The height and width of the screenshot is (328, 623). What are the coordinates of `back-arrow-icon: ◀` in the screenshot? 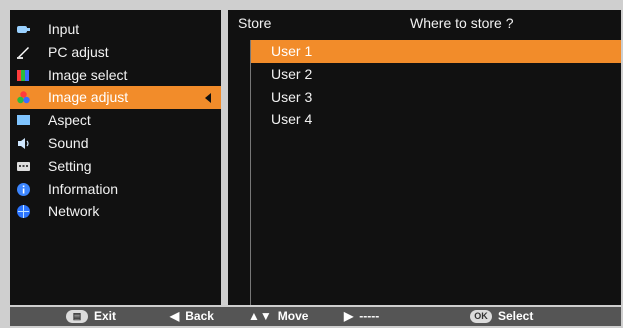 It's located at (175, 316).